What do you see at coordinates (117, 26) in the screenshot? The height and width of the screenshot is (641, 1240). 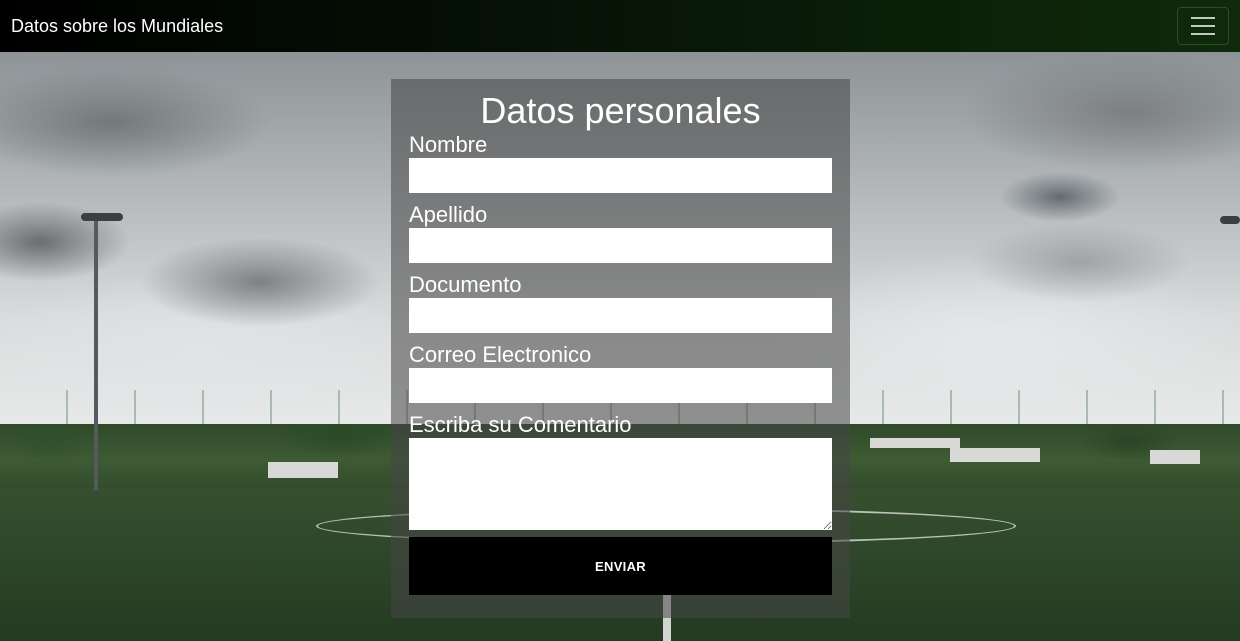 I see `navbar-brand: Datos sobre los Mundiales` at bounding box center [117, 26].